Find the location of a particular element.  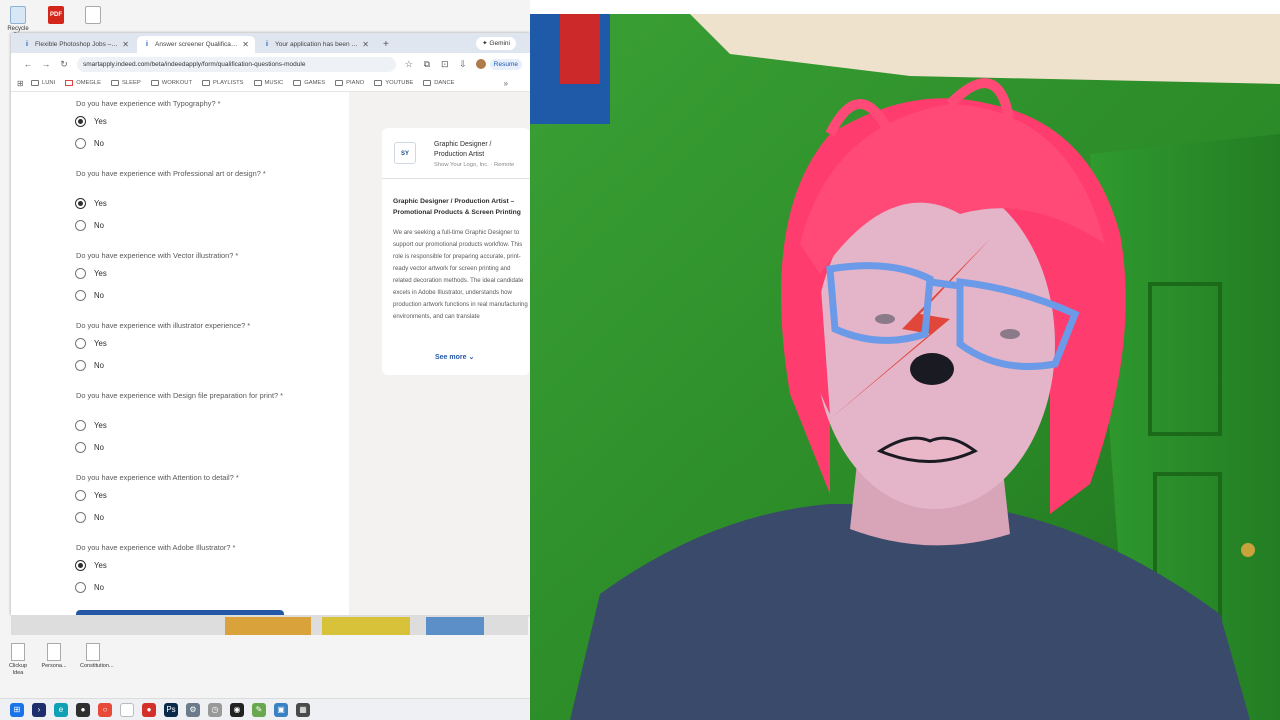

gemini-button: ✦ Gemini is located at coordinates (496, 43).